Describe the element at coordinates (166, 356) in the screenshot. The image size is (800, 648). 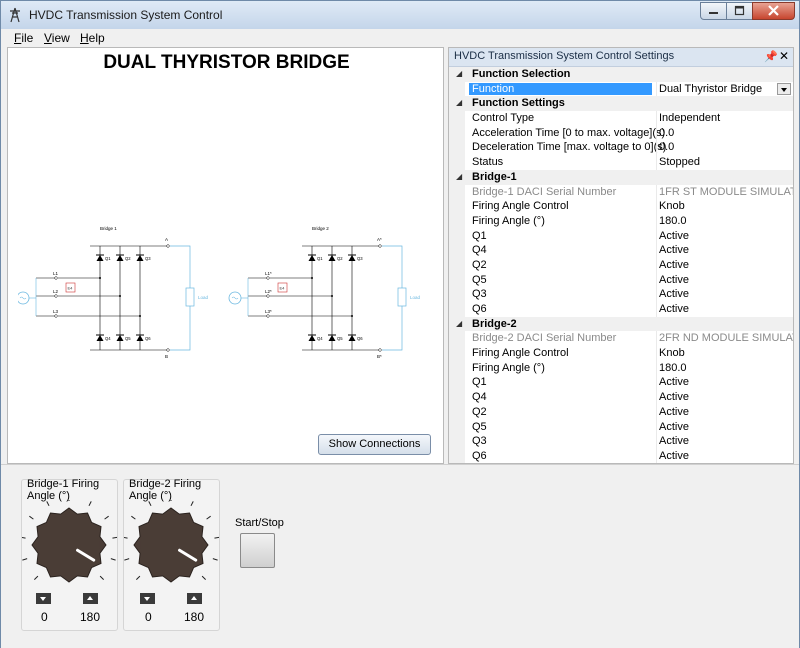
I see `terminal-label: B` at that location.